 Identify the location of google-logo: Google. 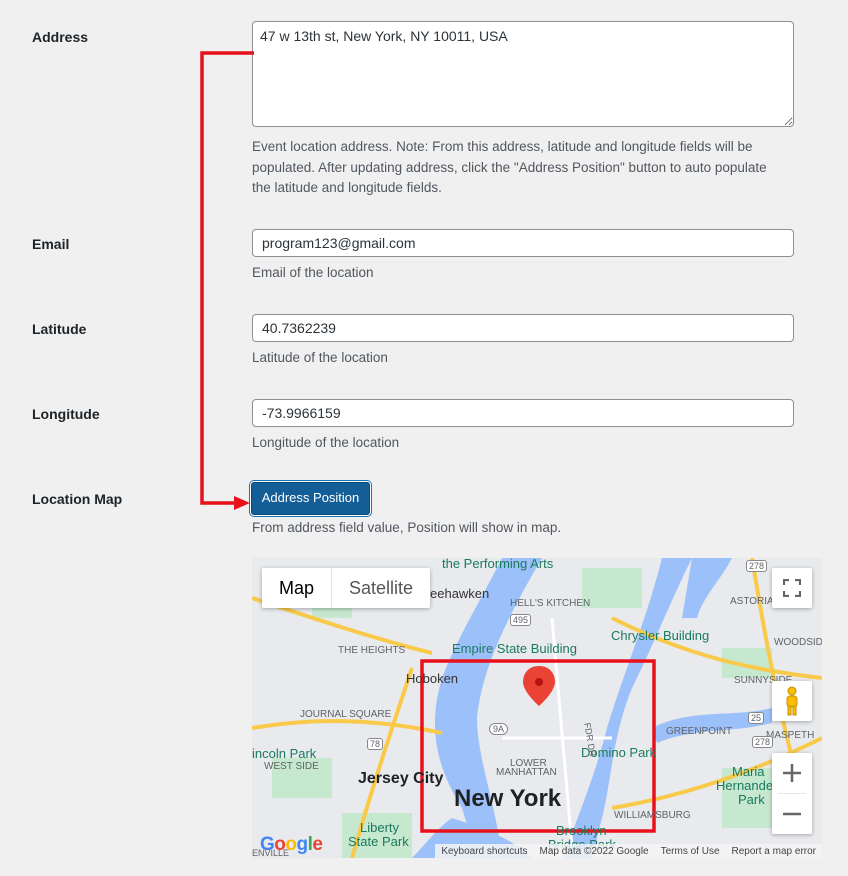
(291, 844).